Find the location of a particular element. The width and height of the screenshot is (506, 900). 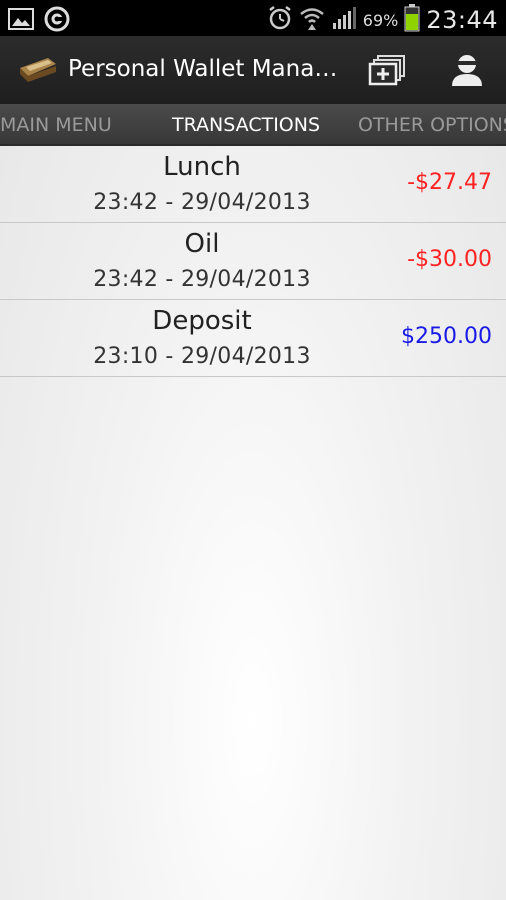

transaction-amount: $250.00 is located at coordinates (446, 336).